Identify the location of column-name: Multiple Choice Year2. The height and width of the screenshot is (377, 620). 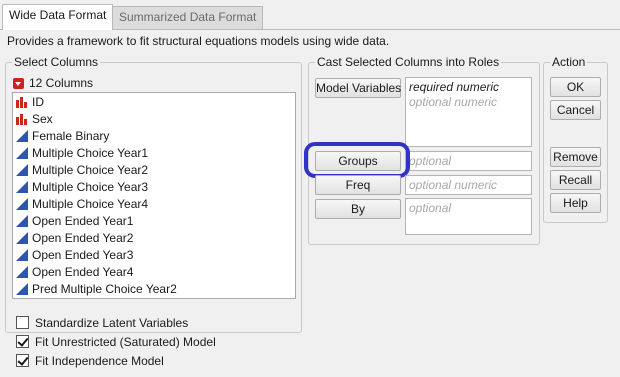
(90, 170).